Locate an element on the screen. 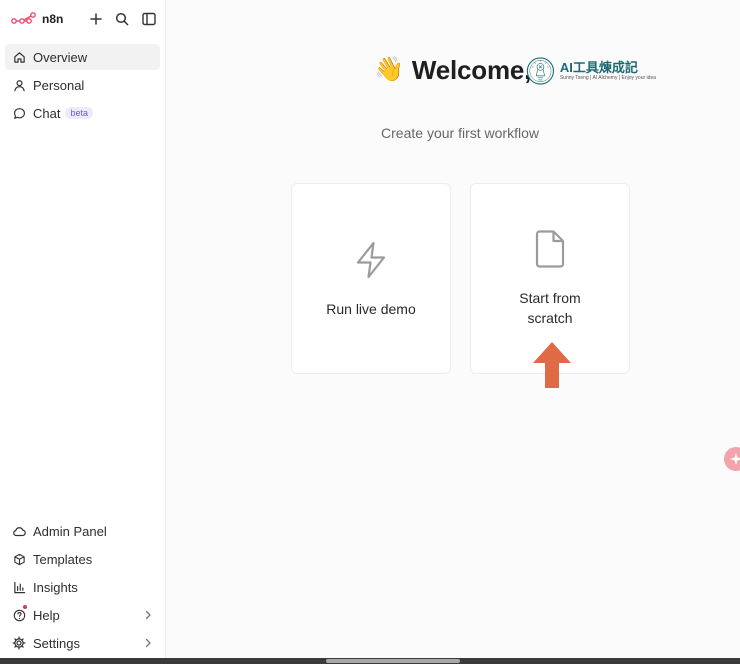 The width and height of the screenshot is (740, 664). sidebar-item-personal: Personal is located at coordinates (82, 85).